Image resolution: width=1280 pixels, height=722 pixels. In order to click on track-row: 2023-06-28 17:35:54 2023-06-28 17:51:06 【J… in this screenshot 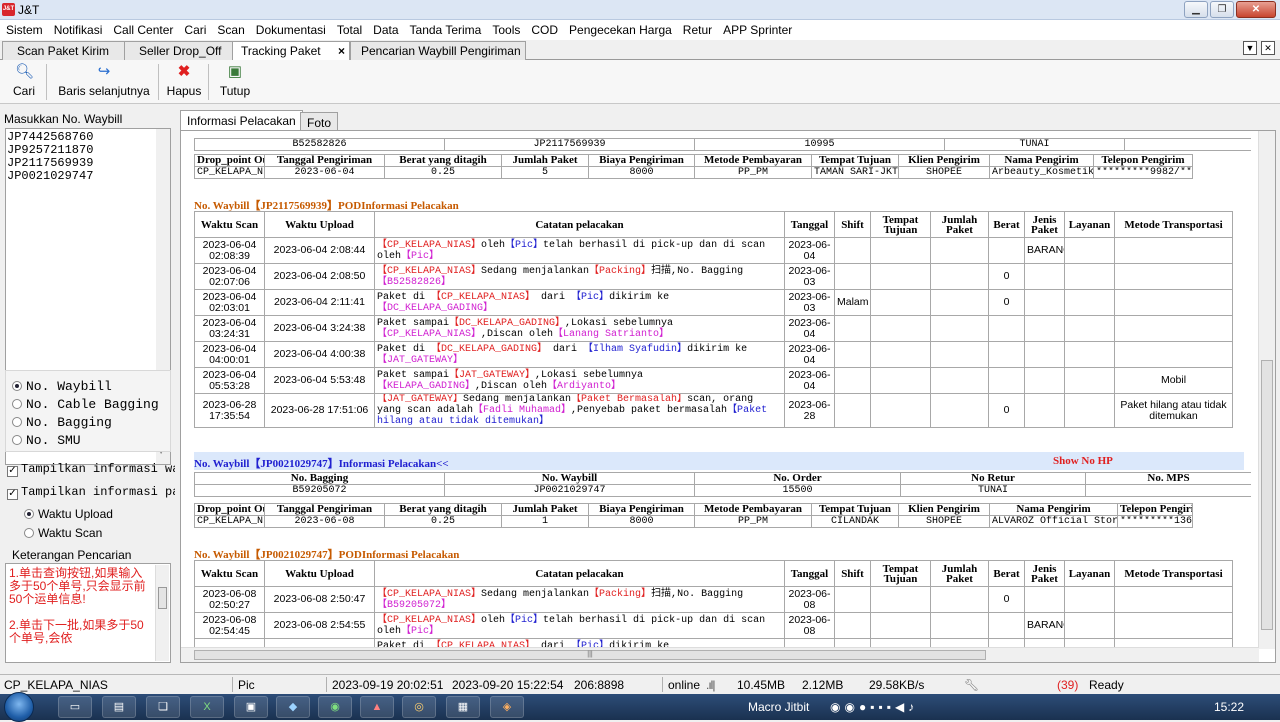, I will do `click(713, 410)`.